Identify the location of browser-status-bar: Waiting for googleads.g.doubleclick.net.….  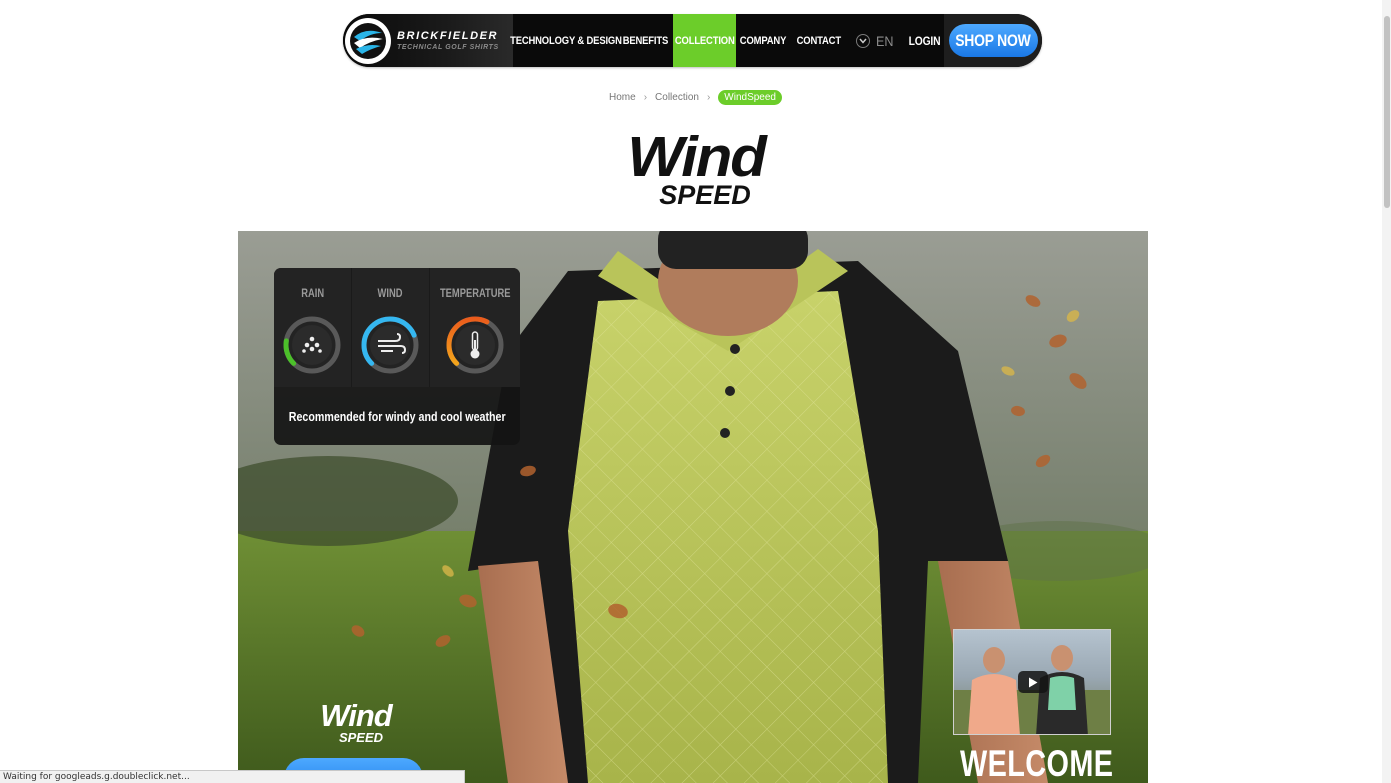
(232, 776).